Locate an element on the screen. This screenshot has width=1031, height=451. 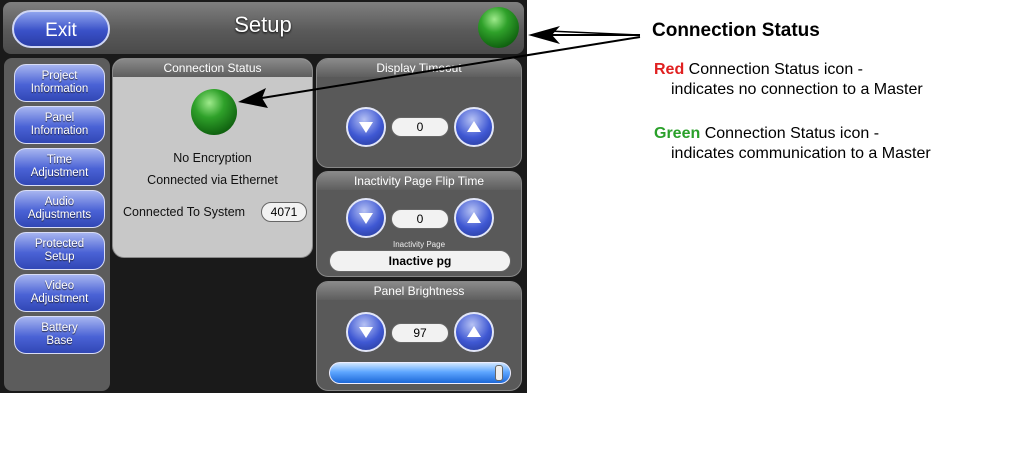
amx-logo: AMX is located at coordinates (52, 439).